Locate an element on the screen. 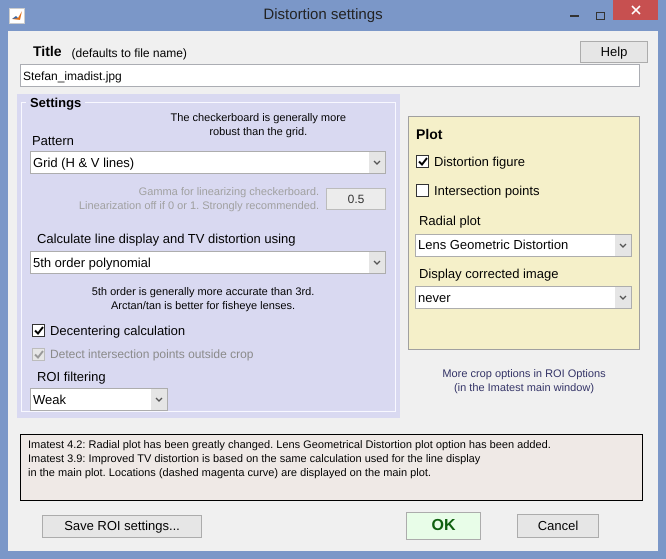 This screenshot has height=559, width=666. roi-filtering-dropdown: Weak is located at coordinates (99, 399).